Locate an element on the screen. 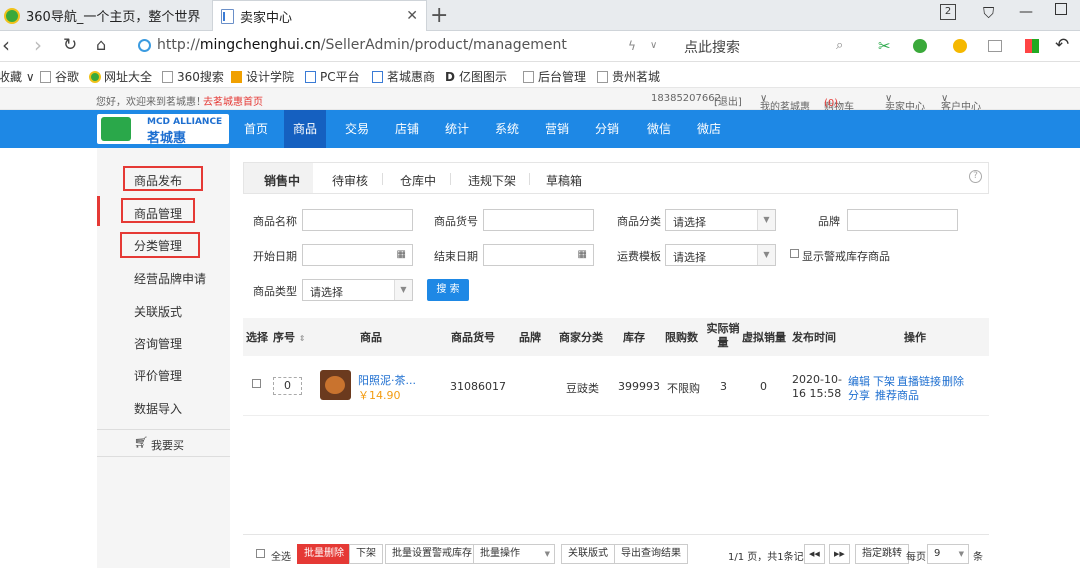 The width and height of the screenshot is (1080, 568). batch-ops-select: 批量操作 ▼ is located at coordinates (514, 554).